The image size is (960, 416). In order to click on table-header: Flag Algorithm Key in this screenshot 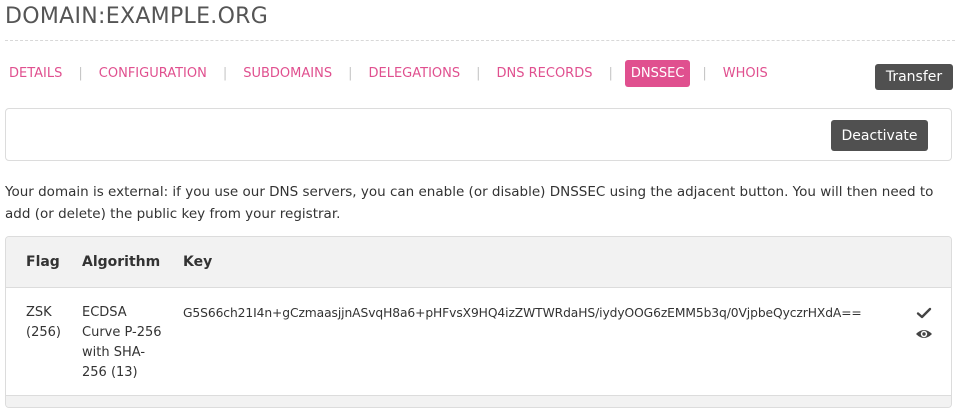, I will do `click(478, 262)`.